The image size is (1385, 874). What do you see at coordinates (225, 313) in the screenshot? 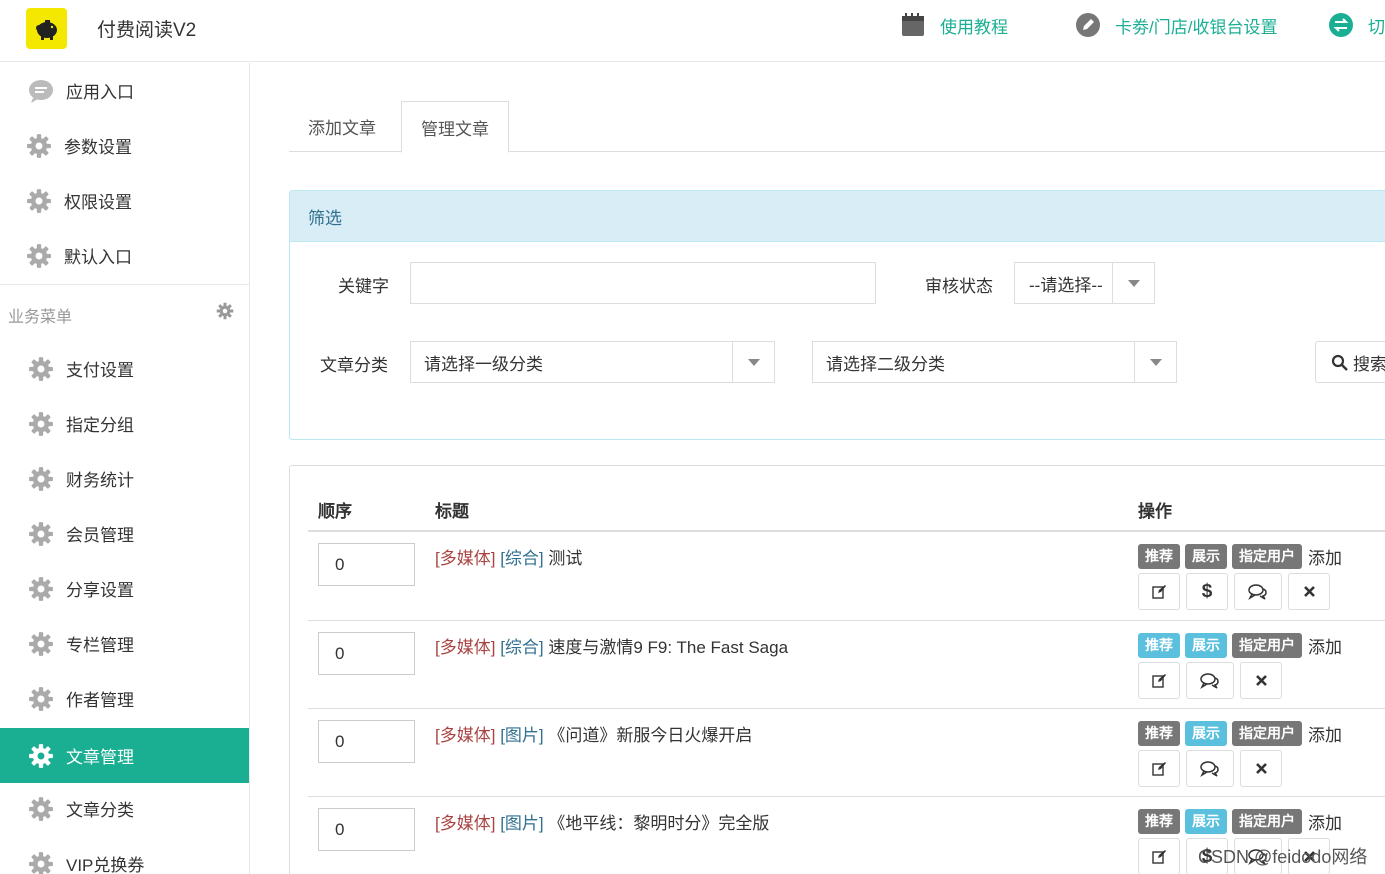
I see `section-gear-icon` at bounding box center [225, 313].